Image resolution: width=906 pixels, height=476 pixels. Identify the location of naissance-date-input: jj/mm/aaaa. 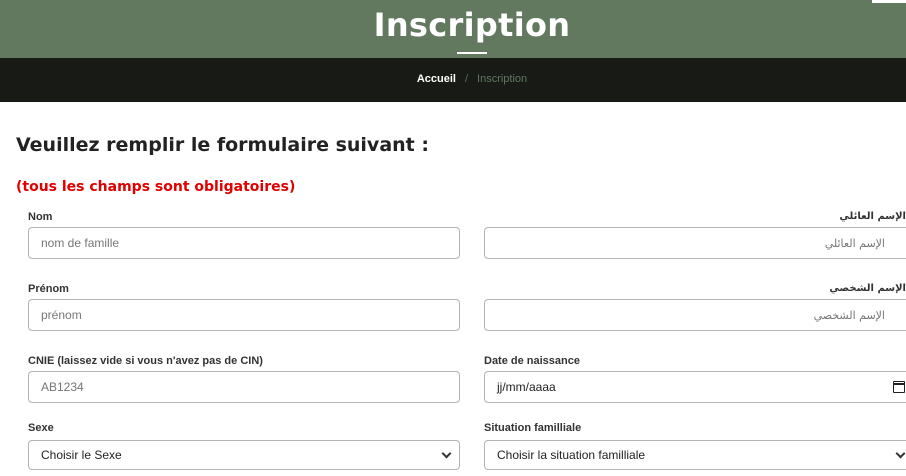
(695, 387).